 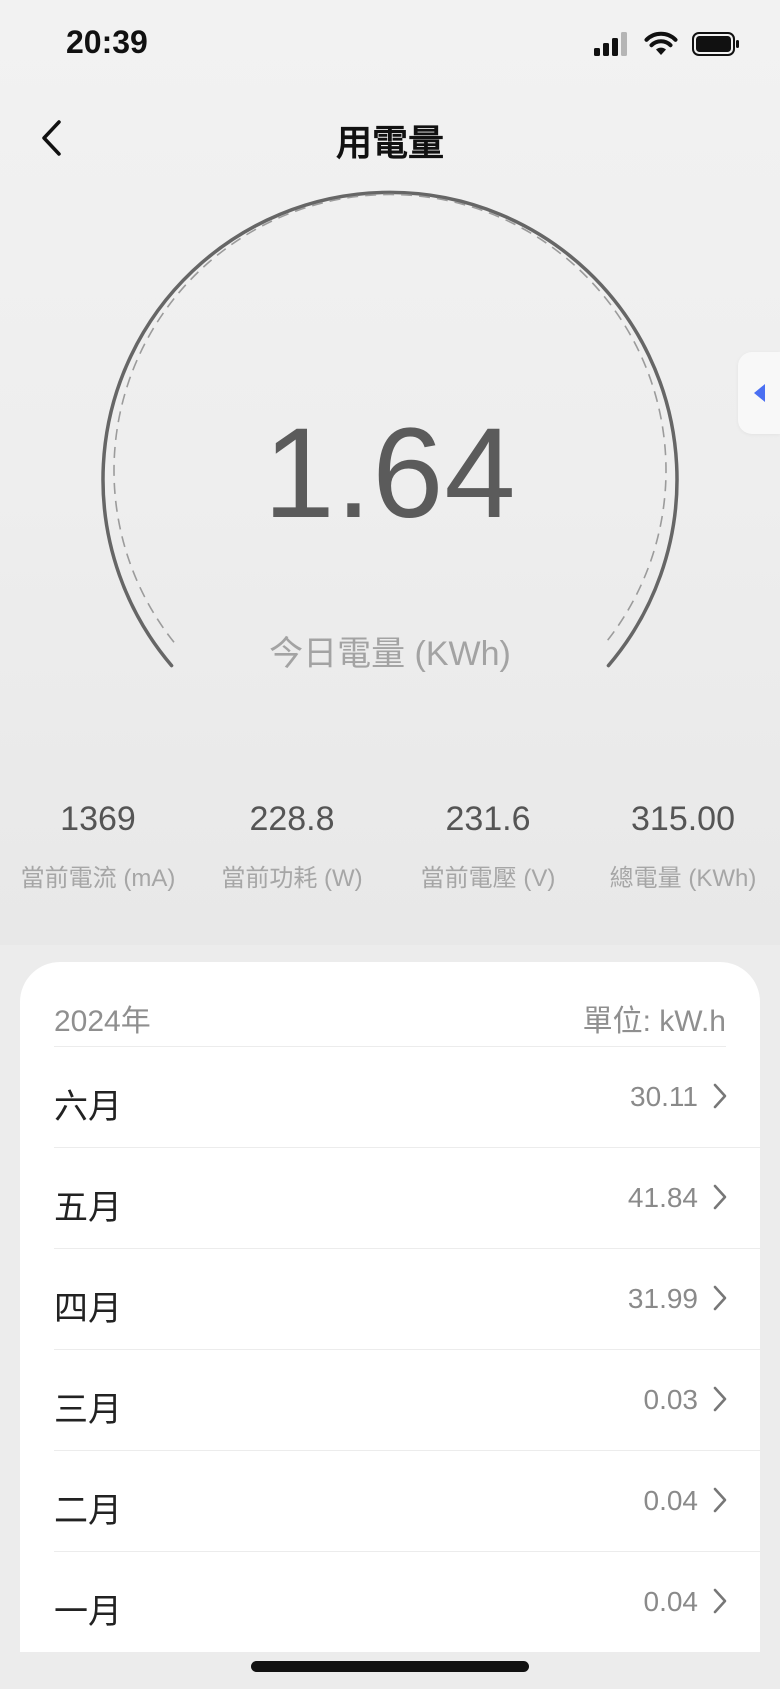 I want to click on month-value: 41.84, so click(x=662, y=1197).